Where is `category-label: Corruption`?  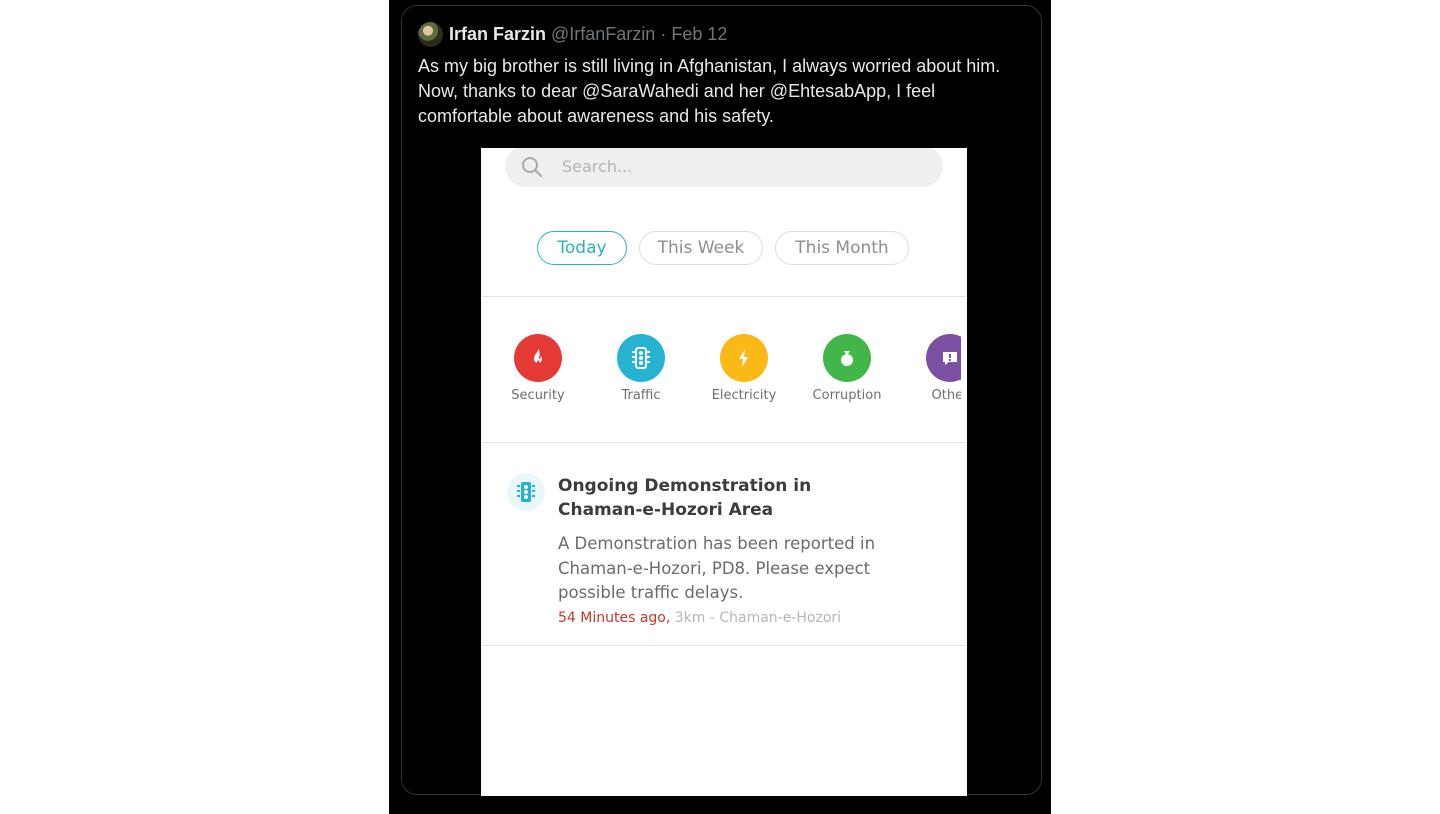 category-label: Corruption is located at coordinates (847, 395).